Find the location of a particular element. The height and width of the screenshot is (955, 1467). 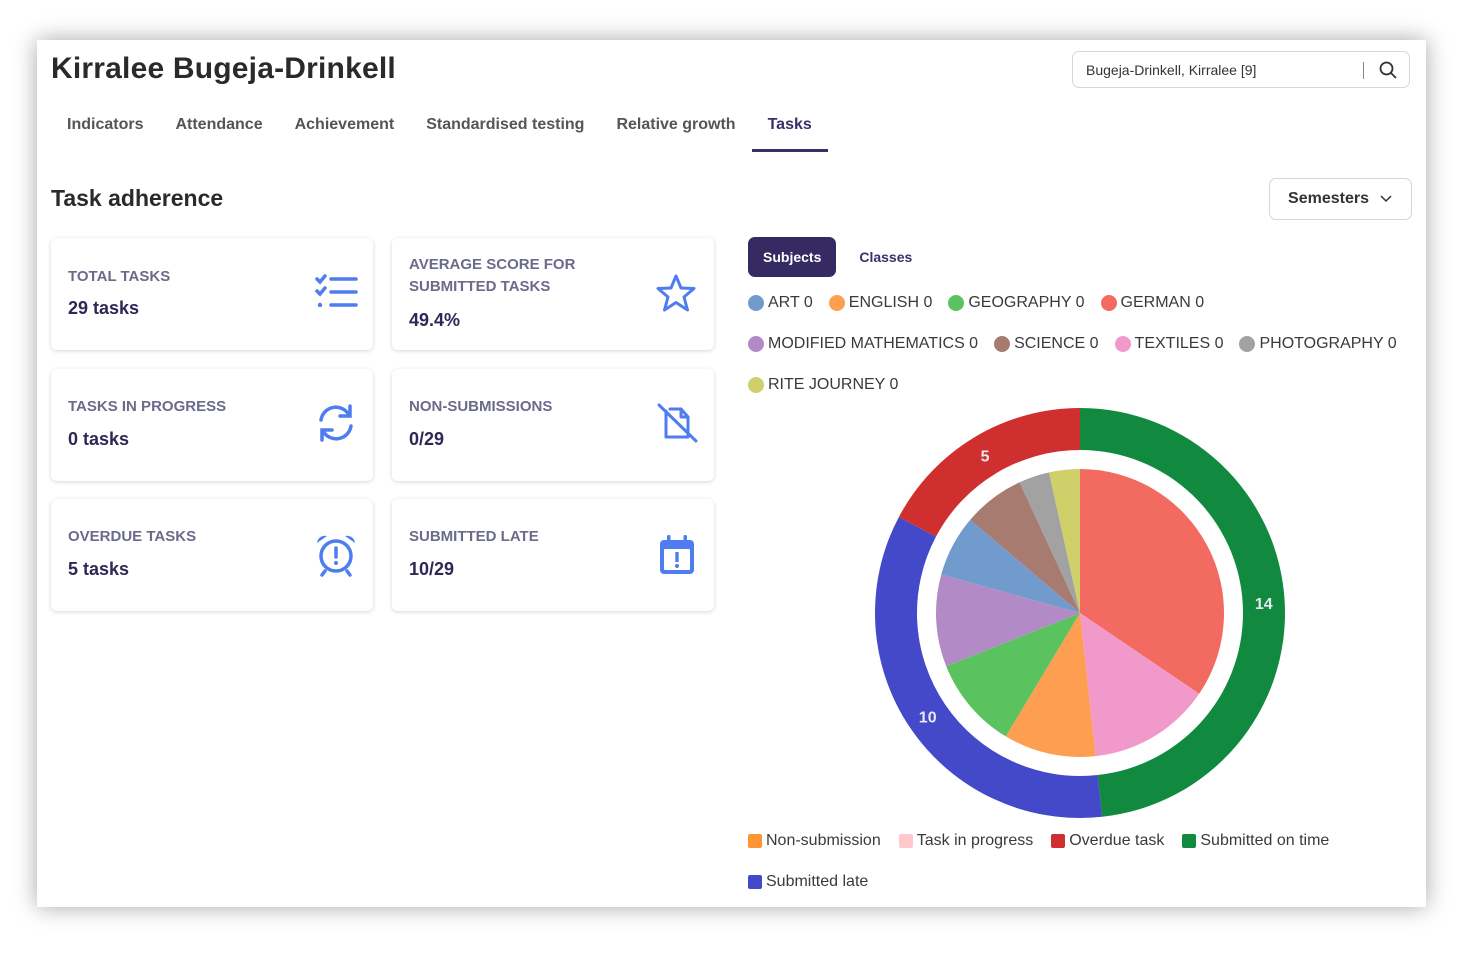

legend-label: SCIENCE 0 is located at coordinates (1056, 343).